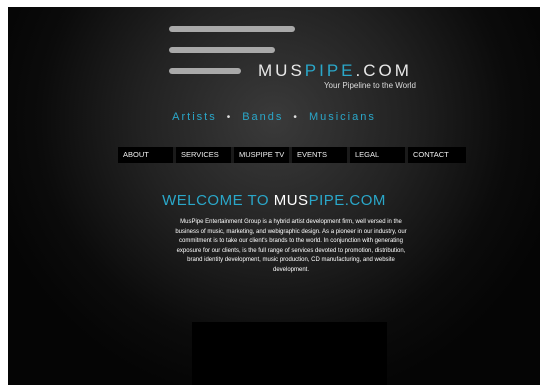 Image resolution: width=546 pixels, height=392 pixels. What do you see at coordinates (262, 117) in the screenshot?
I see `category-link-bands: Bands` at bounding box center [262, 117].